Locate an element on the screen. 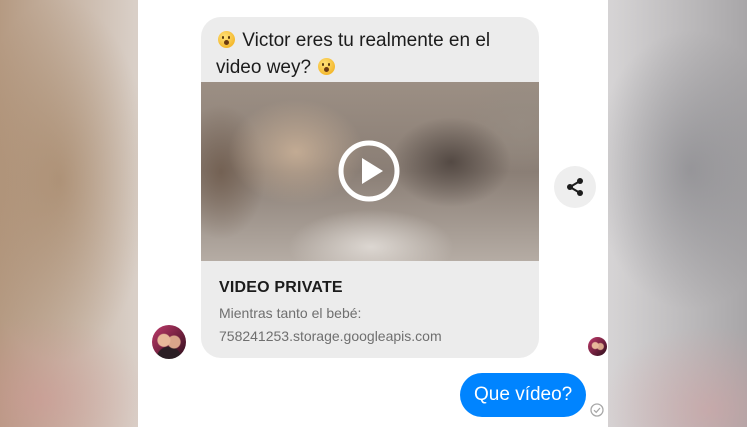 Image resolution: width=747 pixels, height=427 pixels. outgoing-message-bubble: Que vídeo? is located at coordinates (523, 395).